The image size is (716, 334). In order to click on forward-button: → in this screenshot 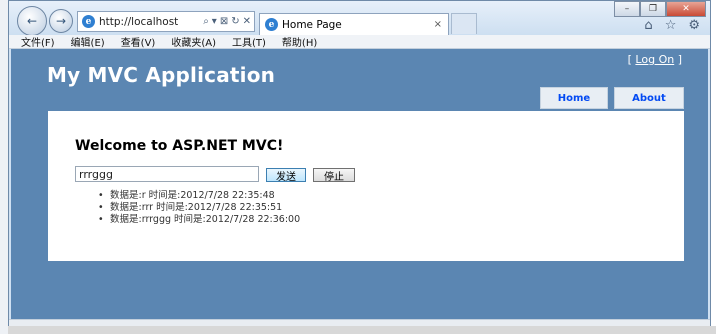, I will do `click(61, 21)`.